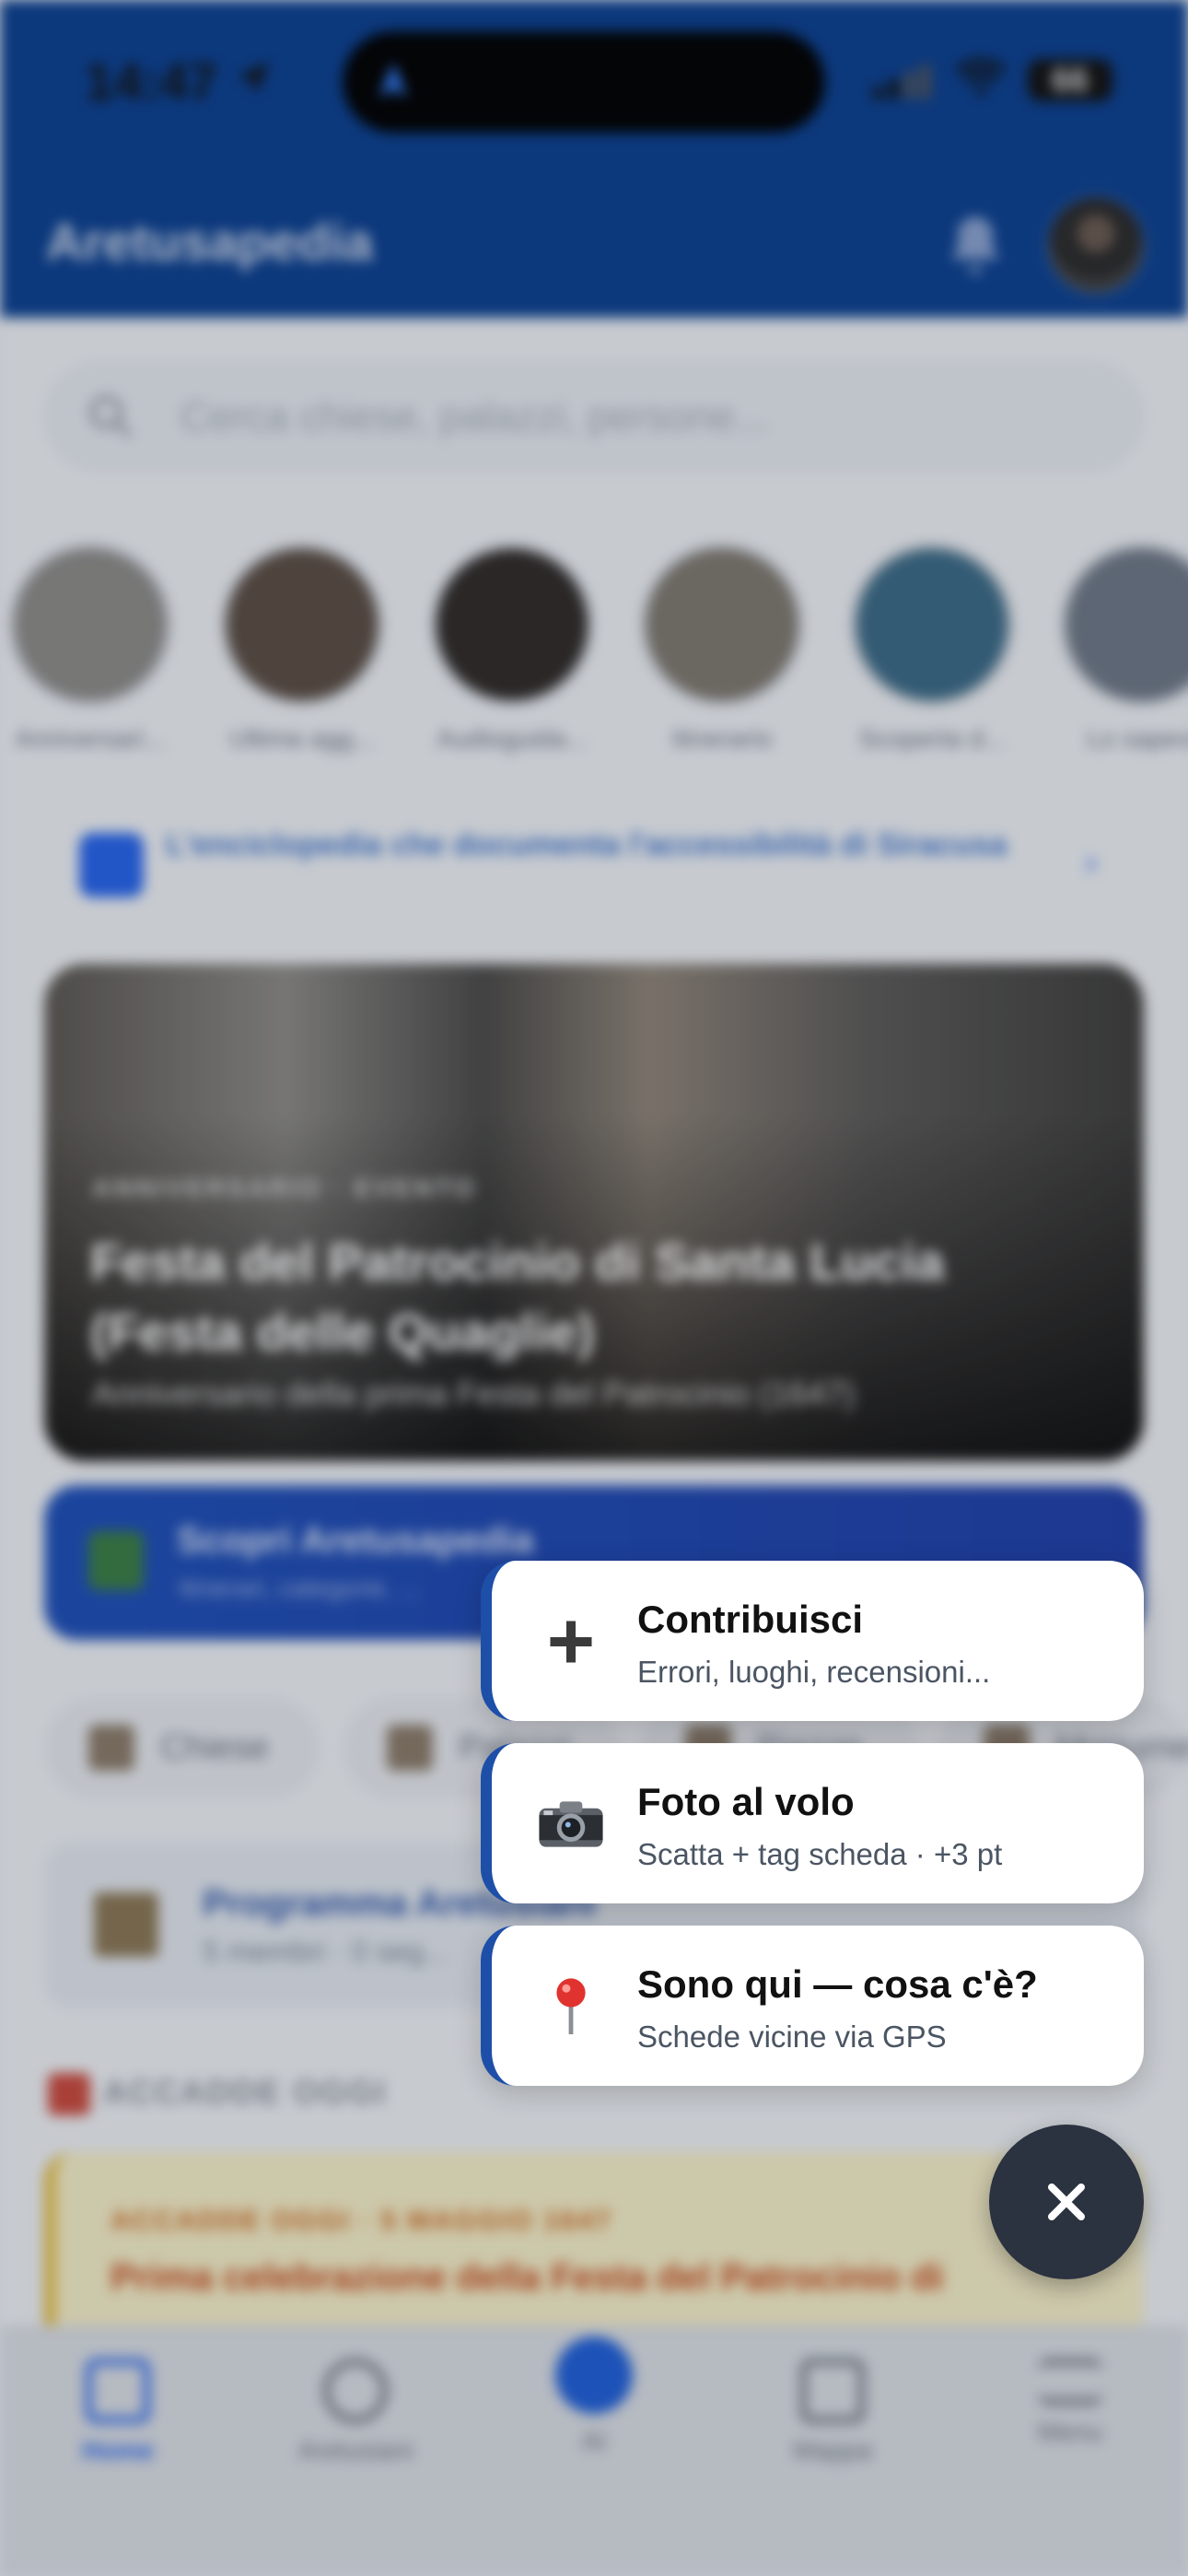 The width and height of the screenshot is (1188, 2576). What do you see at coordinates (838, 1984) in the screenshot?
I see `menu-item-title: Sono qui — cosa c'è?` at bounding box center [838, 1984].